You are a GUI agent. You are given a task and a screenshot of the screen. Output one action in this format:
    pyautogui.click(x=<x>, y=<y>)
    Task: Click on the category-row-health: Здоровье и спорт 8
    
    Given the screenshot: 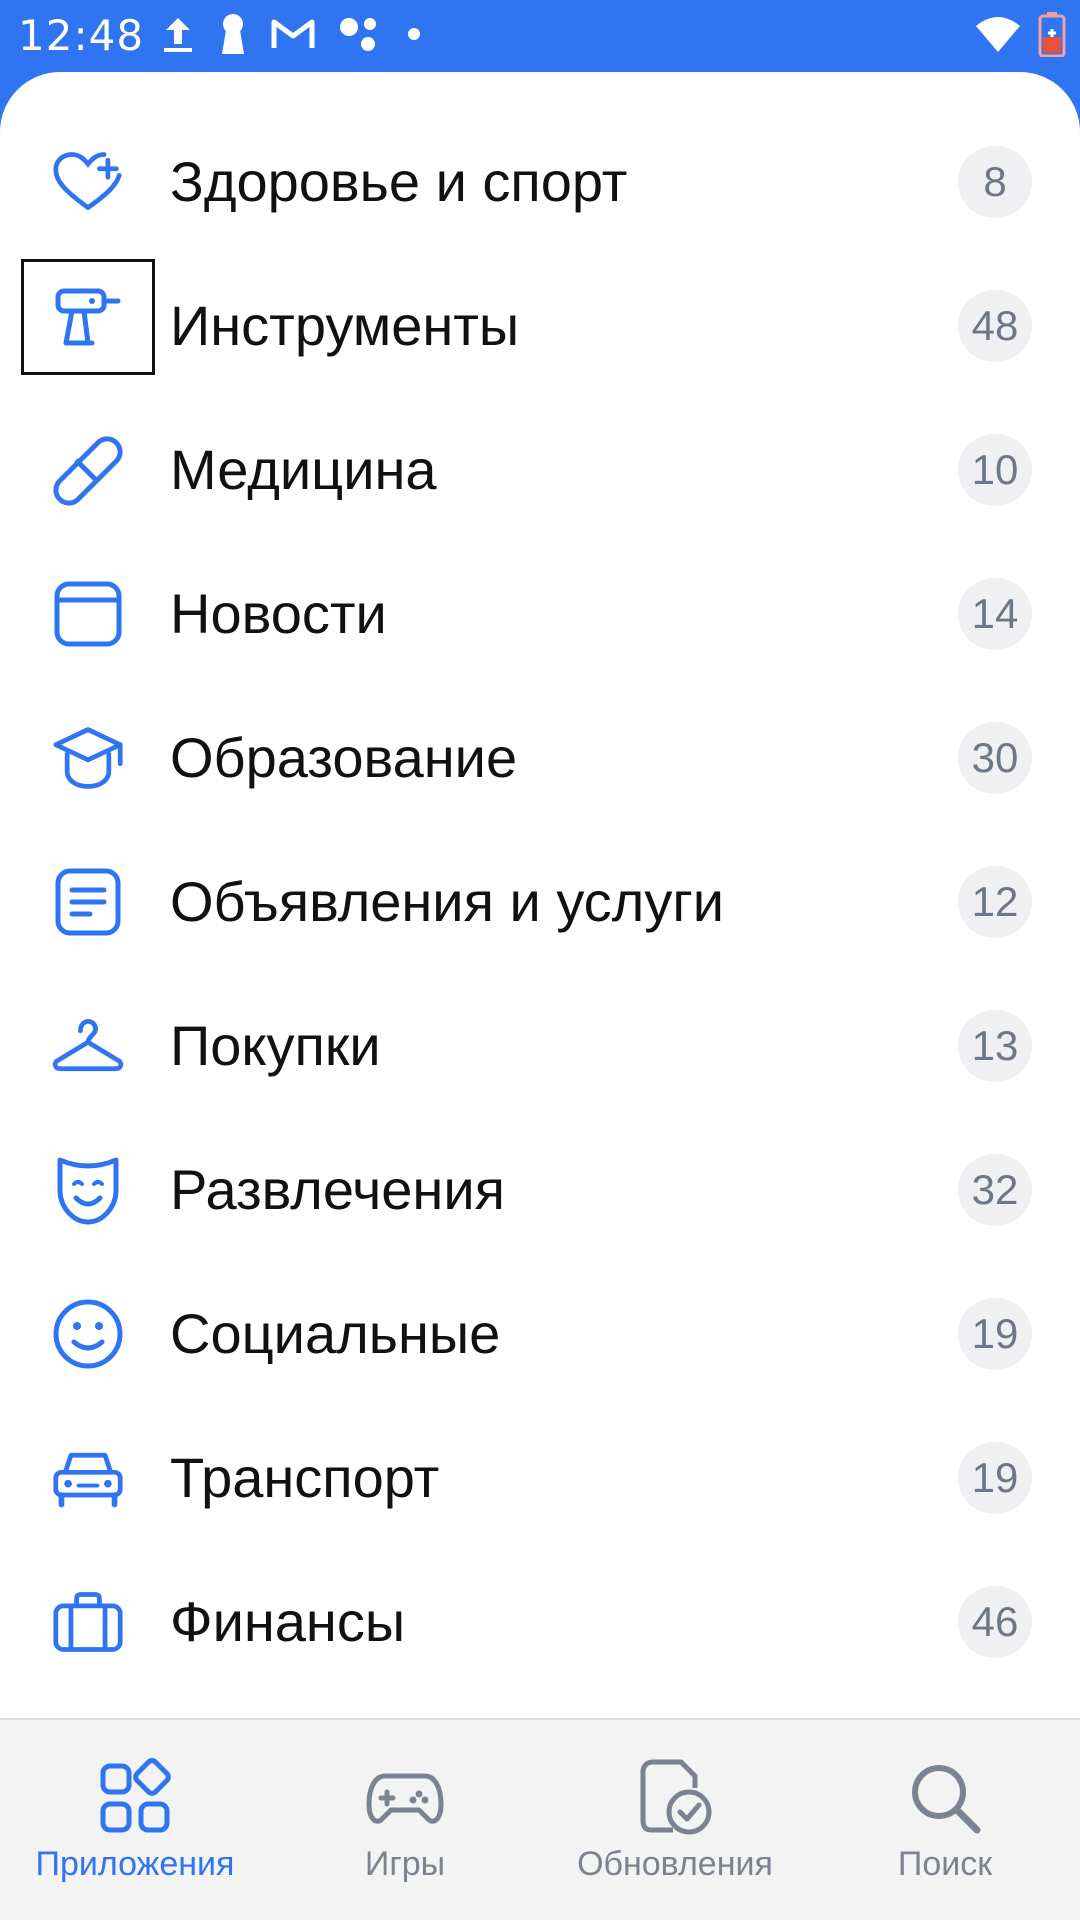 What is the action you would take?
    pyautogui.click(x=540, y=182)
    